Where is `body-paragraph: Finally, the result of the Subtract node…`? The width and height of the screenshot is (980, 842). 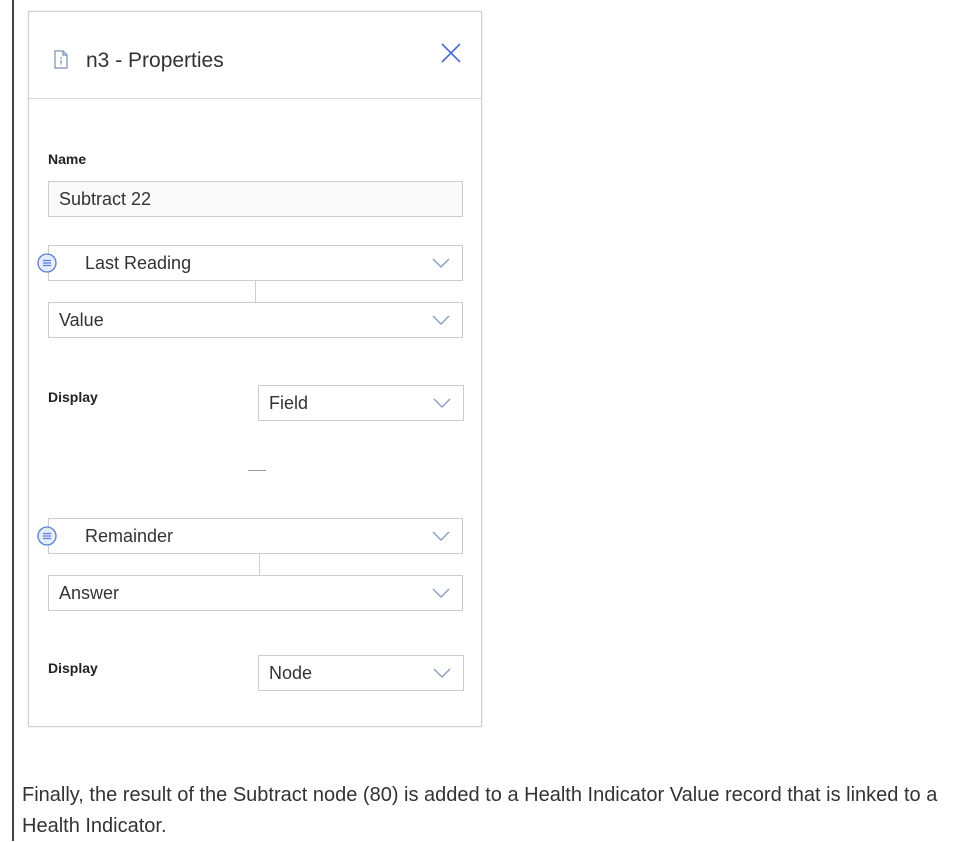 body-paragraph: Finally, the result of the Subtract node… is located at coordinates (480, 810).